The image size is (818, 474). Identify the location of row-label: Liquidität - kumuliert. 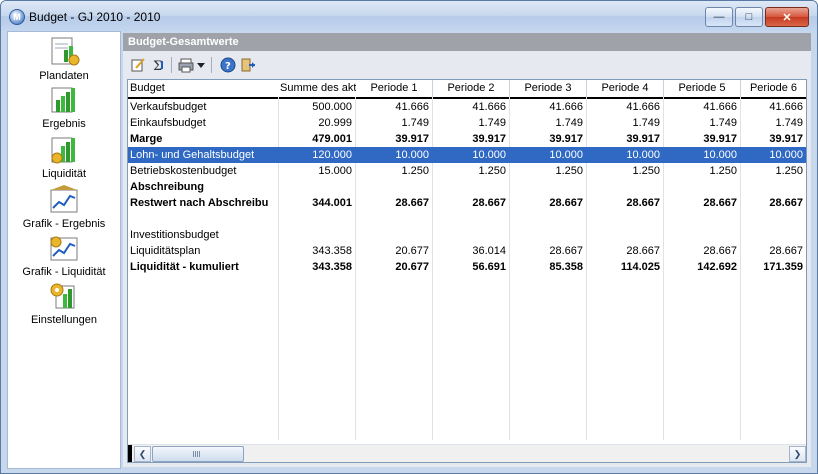
(184, 267).